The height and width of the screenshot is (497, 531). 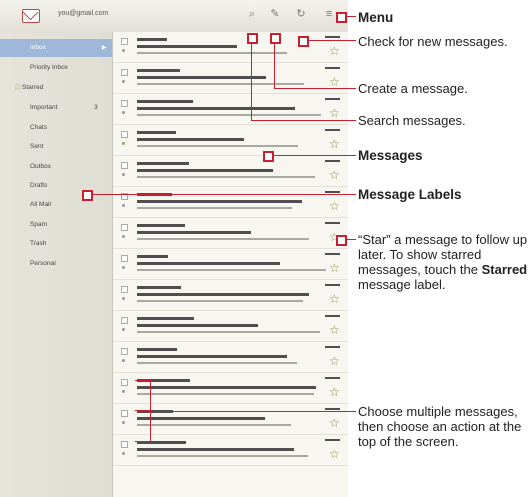 I want to click on sidebar-item-personal: Personal, so click(x=56, y=264).